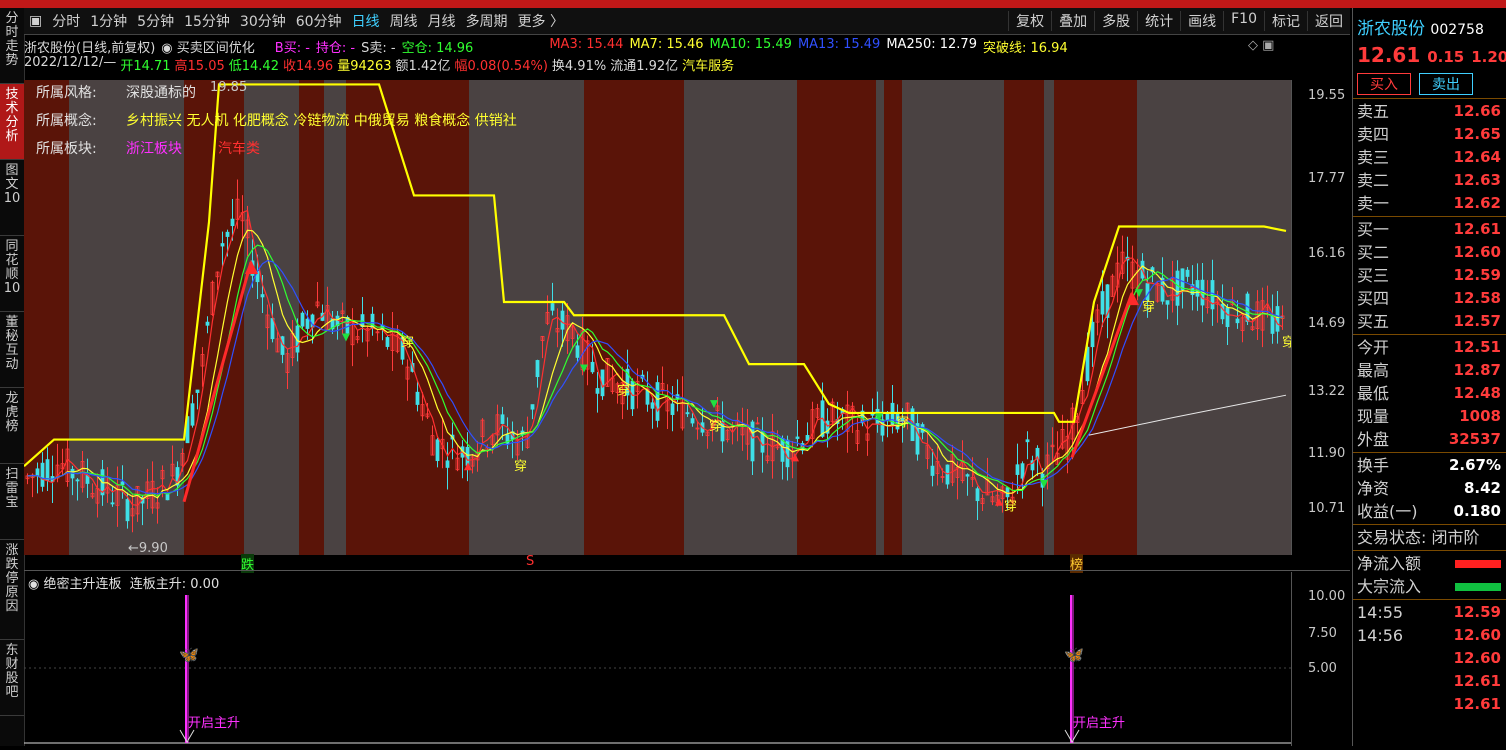 This screenshot has width=1506, height=750. Describe the element at coordinates (579, 66) in the screenshot. I see `quote-turnover: 换4.91%` at that location.